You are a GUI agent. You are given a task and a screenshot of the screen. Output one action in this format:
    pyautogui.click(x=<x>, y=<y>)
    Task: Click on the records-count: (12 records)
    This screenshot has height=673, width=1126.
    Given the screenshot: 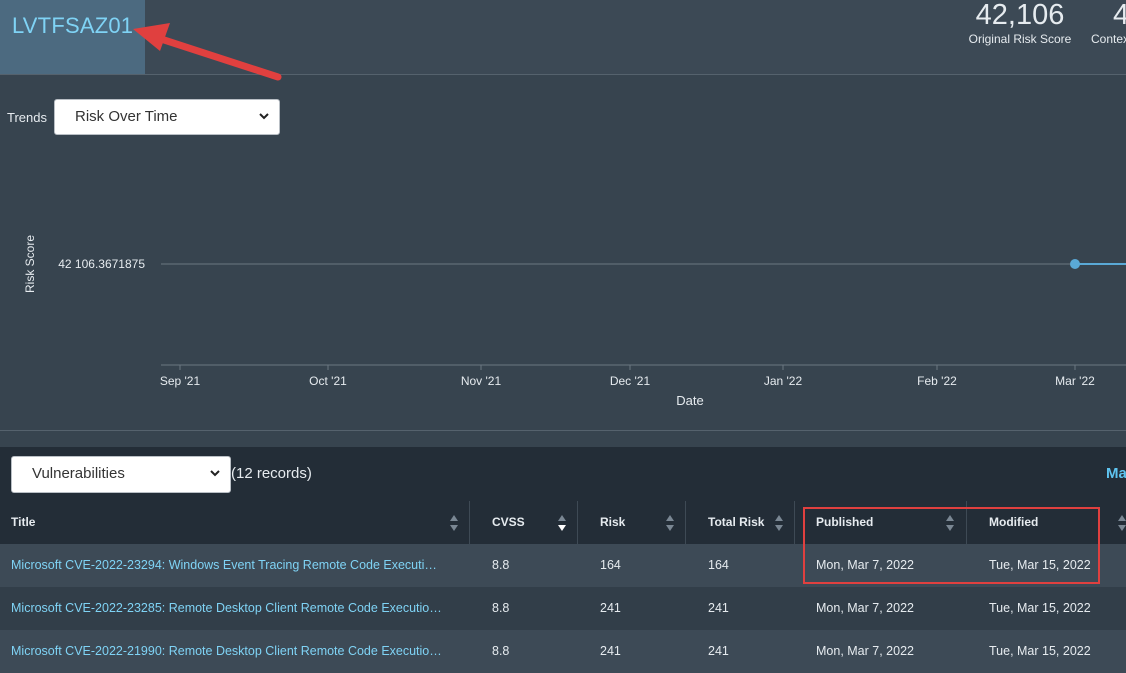 What is the action you would take?
    pyautogui.click(x=271, y=473)
    